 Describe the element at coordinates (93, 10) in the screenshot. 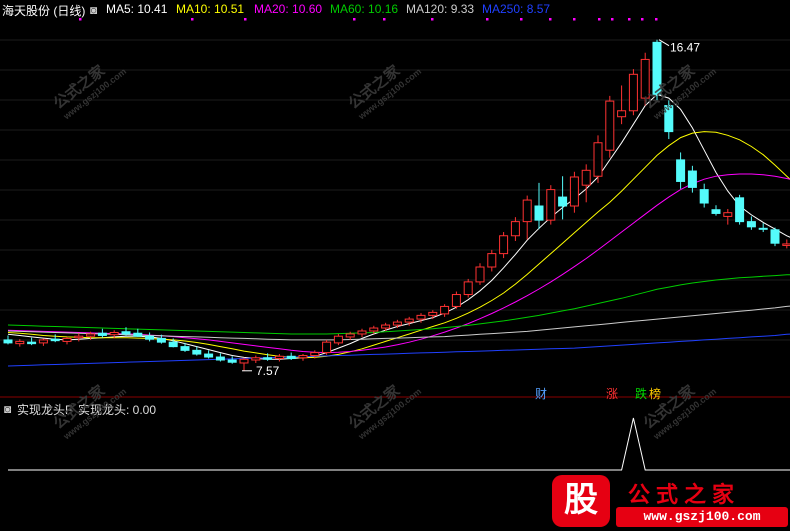

I see `legend-collapse-icon: ◙` at that location.